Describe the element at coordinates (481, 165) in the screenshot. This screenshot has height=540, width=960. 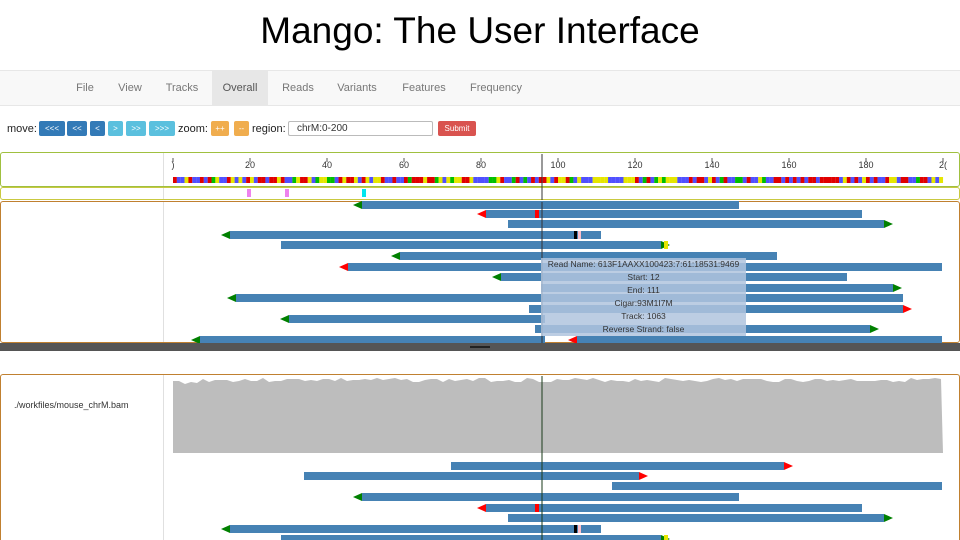
I see `ruler-tick-label: 80` at that location.